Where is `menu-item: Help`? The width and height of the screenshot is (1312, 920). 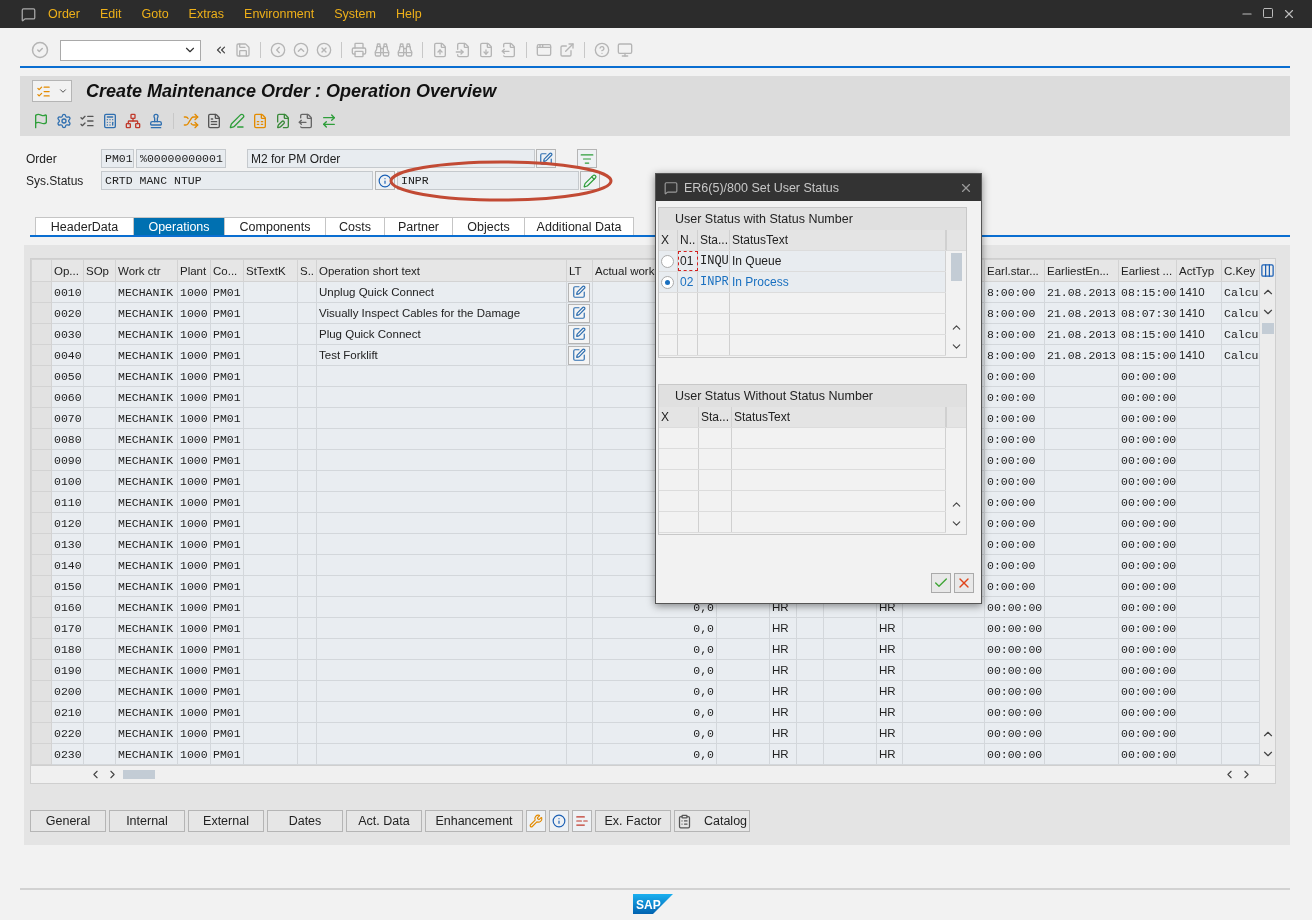
menu-item: Help is located at coordinates (408, 14).